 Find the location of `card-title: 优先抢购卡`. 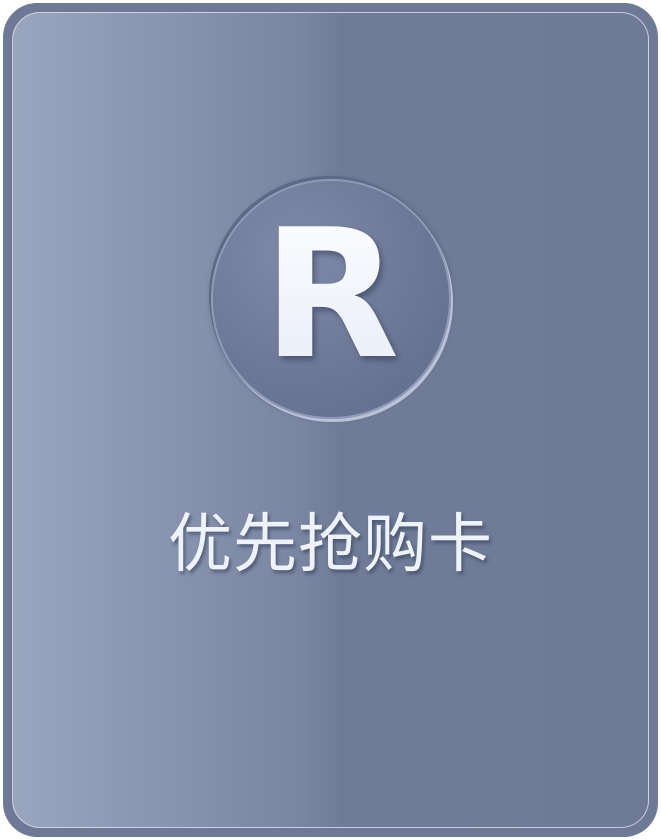

card-title: 优先抢购卡 is located at coordinates (330, 545).